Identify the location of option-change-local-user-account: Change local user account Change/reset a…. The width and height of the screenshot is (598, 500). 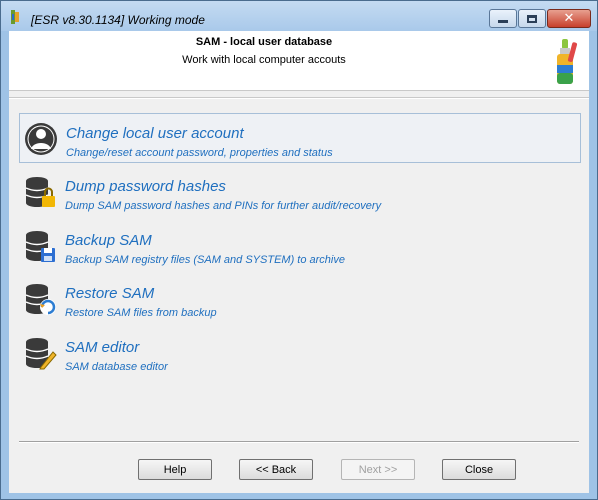
(300, 138).